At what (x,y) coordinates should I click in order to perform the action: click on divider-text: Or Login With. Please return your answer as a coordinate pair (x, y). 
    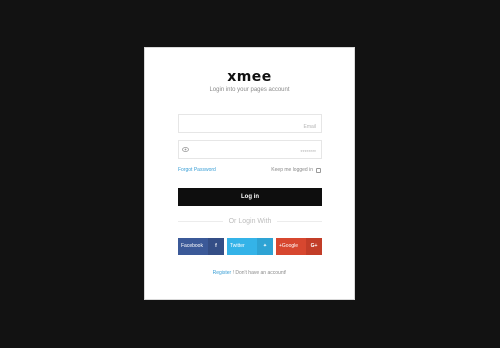
    Looking at the image, I should click on (250, 221).